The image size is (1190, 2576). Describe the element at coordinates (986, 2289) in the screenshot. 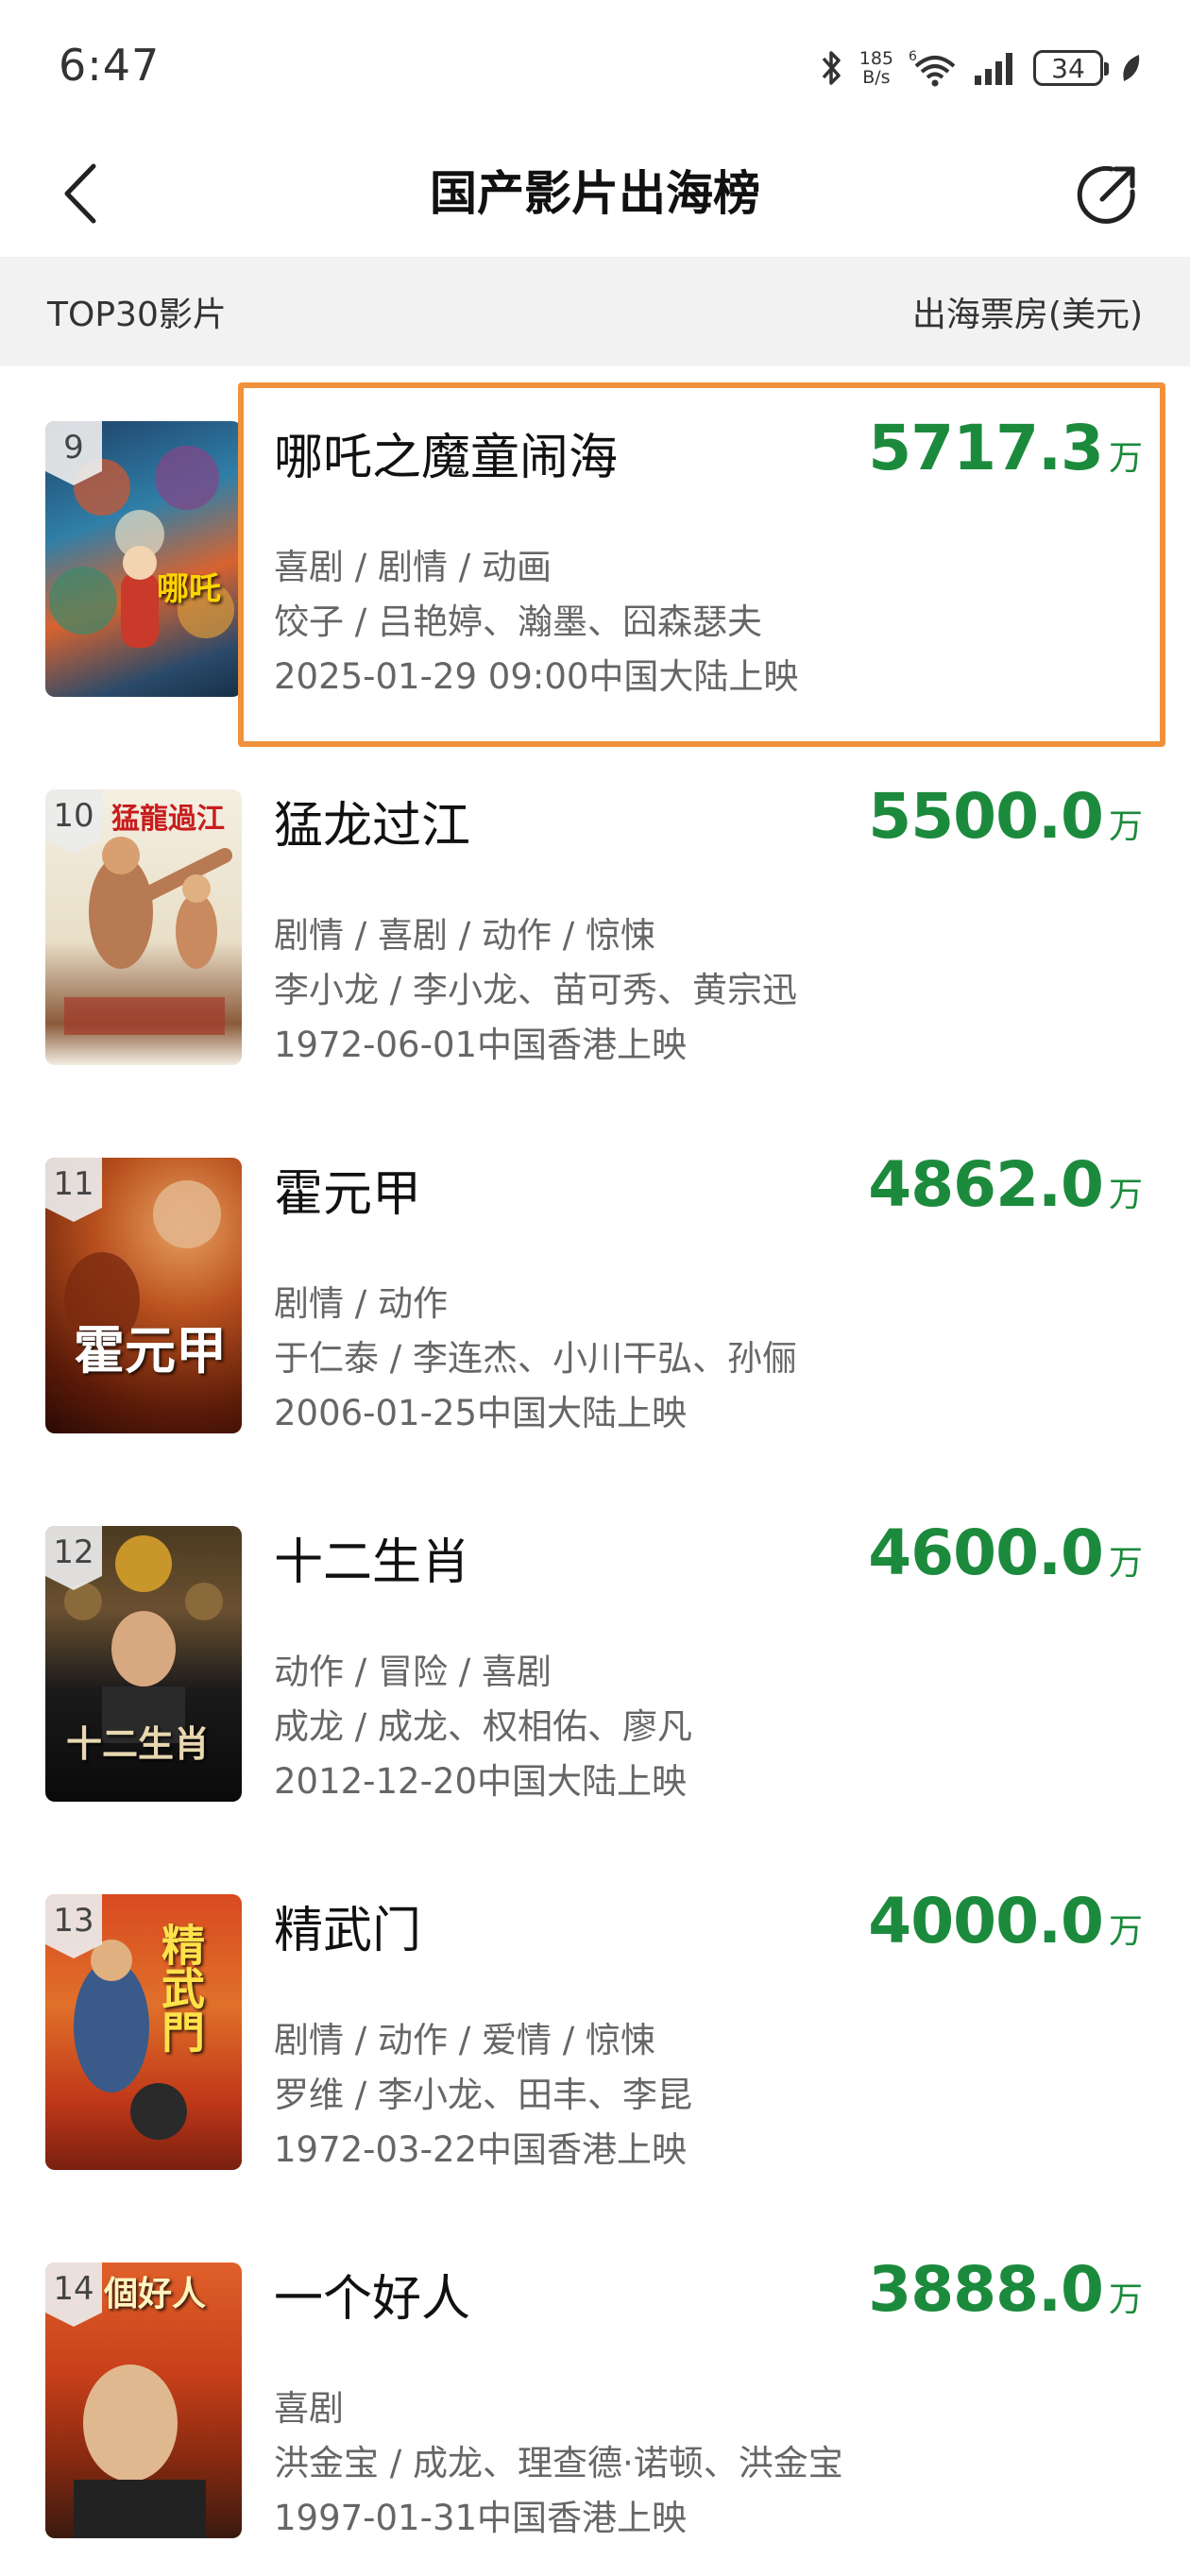

I see `box-office-value: 3888.0` at that location.